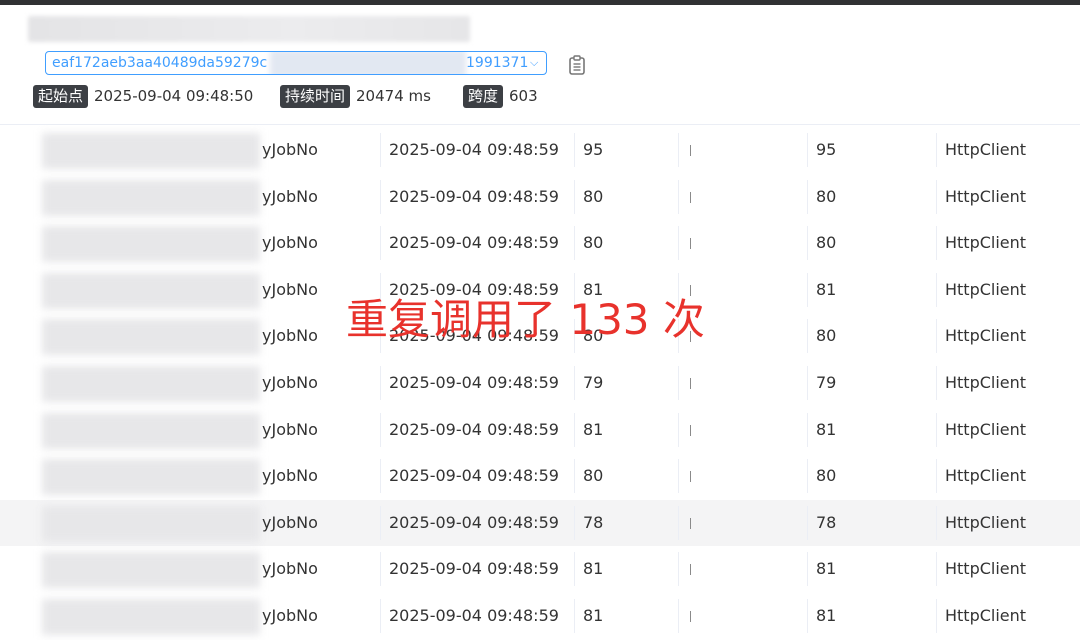 The image size is (1080, 640). Describe the element at coordinates (826, 149) in the screenshot. I see `span-self-duration: 95` at that location.